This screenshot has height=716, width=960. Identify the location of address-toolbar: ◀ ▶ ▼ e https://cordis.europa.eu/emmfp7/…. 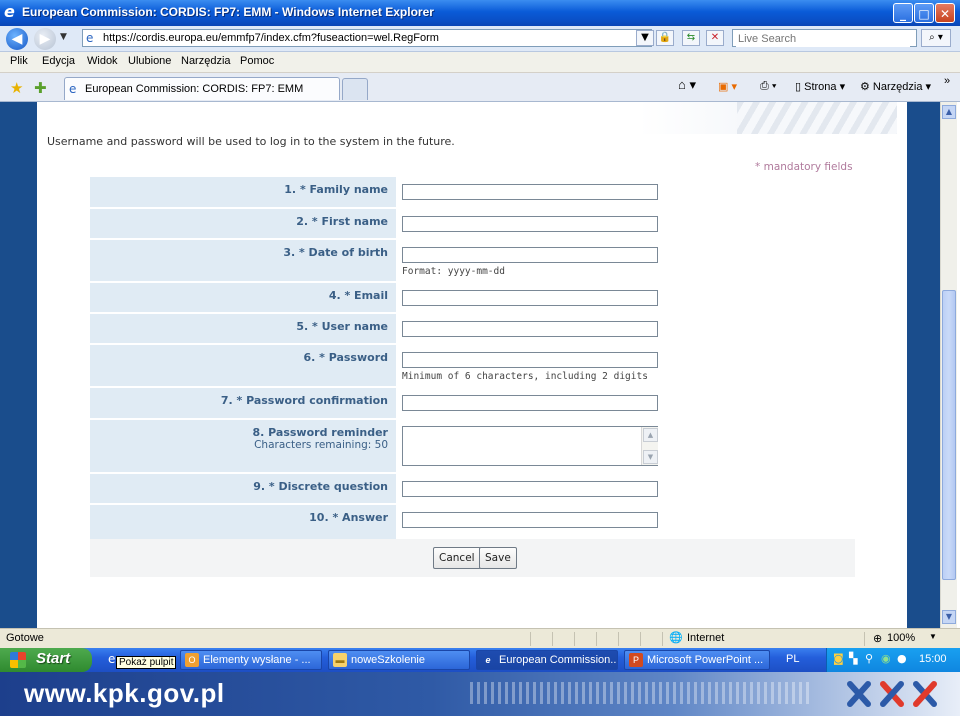
(480, 39).